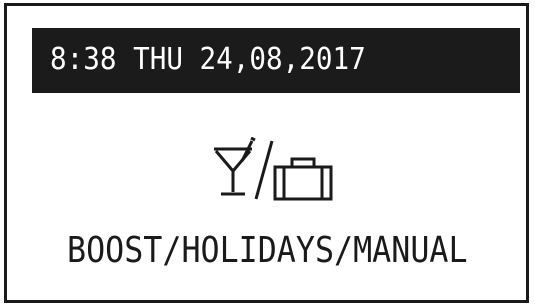 This screenshot has height=306, width=535. What do you see at coordinates (303, 179) in the screenshot?
I see `suitcase-icon` at bounding box center [303, 179].